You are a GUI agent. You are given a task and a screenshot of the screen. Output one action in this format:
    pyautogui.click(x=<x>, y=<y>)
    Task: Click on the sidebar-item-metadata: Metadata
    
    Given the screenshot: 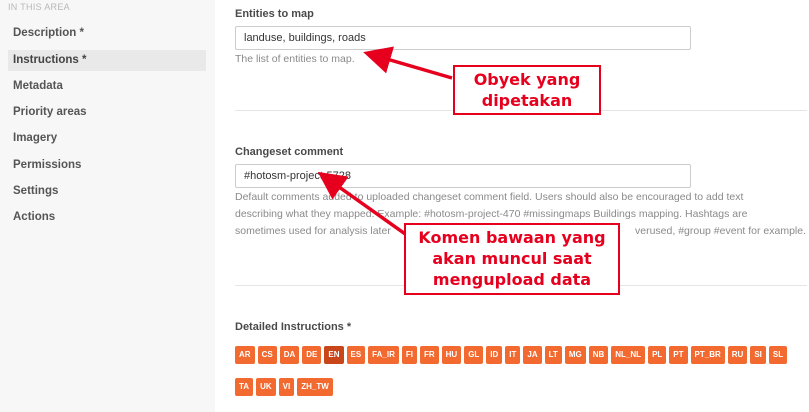 What is the action you would take?
    pyautogui.click(x=107, y=86)
    